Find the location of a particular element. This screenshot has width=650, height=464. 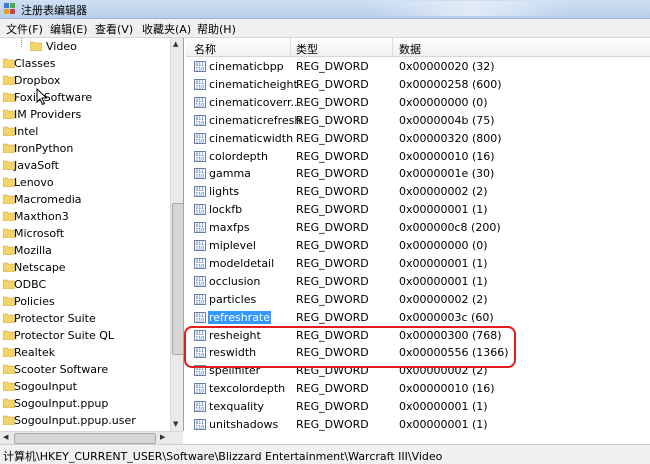

tree-item: SogouInput.ppup.user is located at coordinates (85, 420).